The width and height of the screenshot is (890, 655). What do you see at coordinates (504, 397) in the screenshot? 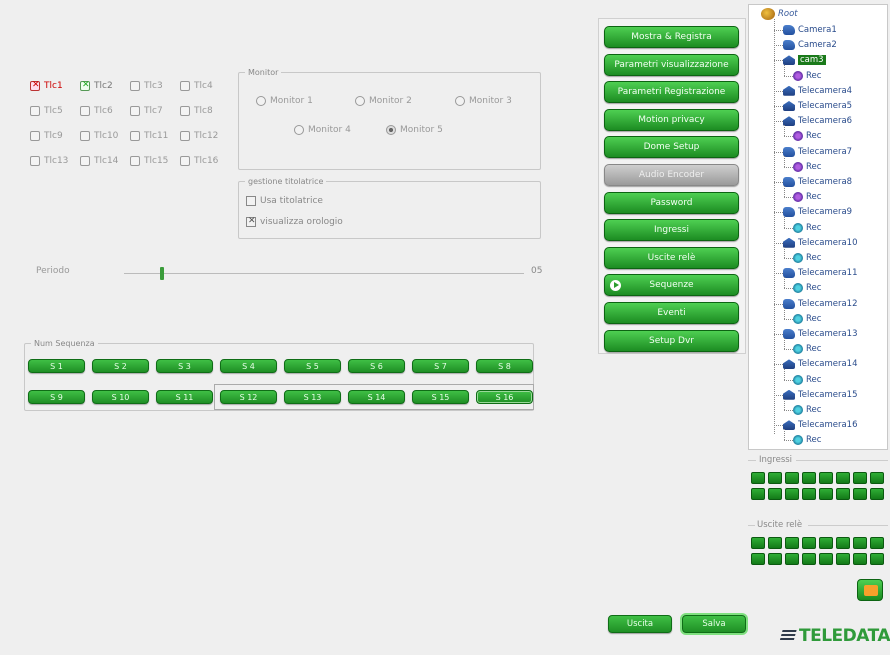
I see `sequence-button-16: S 16` at bounding box center [504, 397].